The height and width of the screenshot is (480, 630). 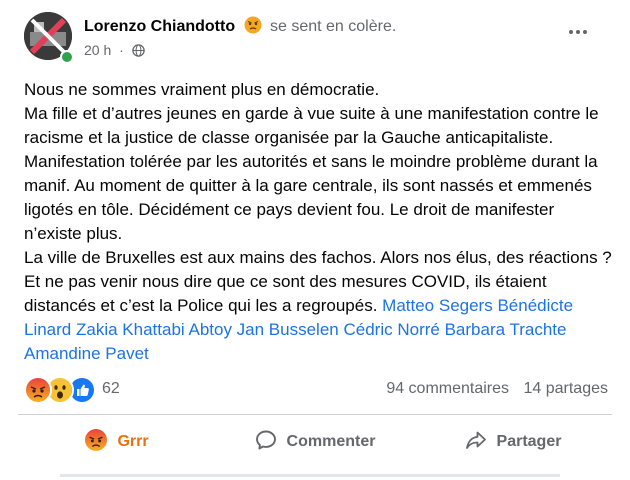 I want to click on reaction-count: 62, so click(x=111, y=389).